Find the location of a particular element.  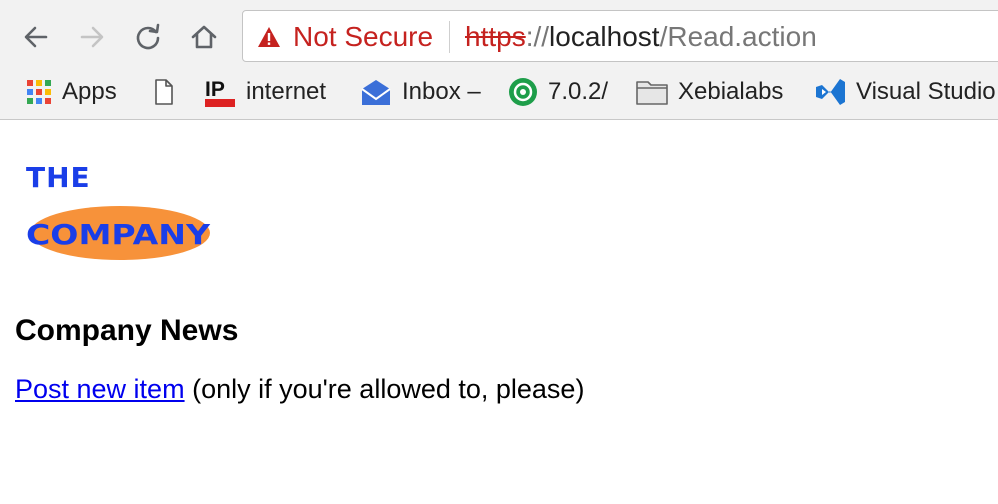

bookmark-version-label: 7.0.2/ is located at coordinates (578, 91).